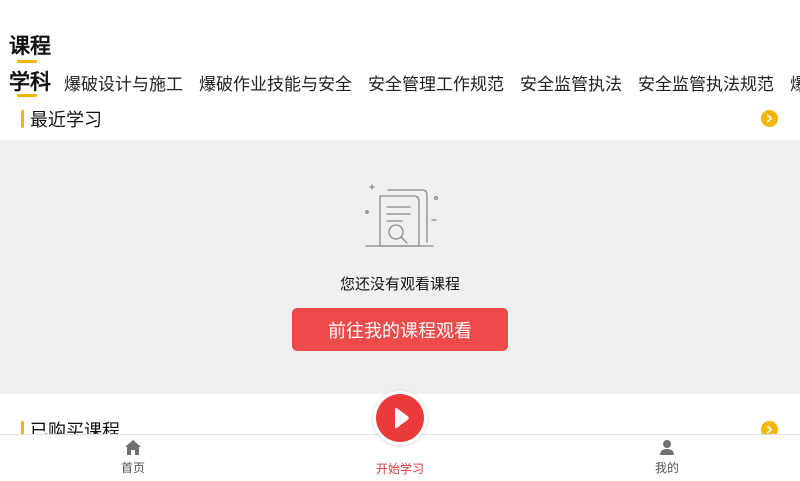 The image size is (800, 481). What do you see at coordinates (400, 329) in the screenshot?
I see `go-to-my-courses-button: 前往我的课程观看` at bounding box center [400, 329].